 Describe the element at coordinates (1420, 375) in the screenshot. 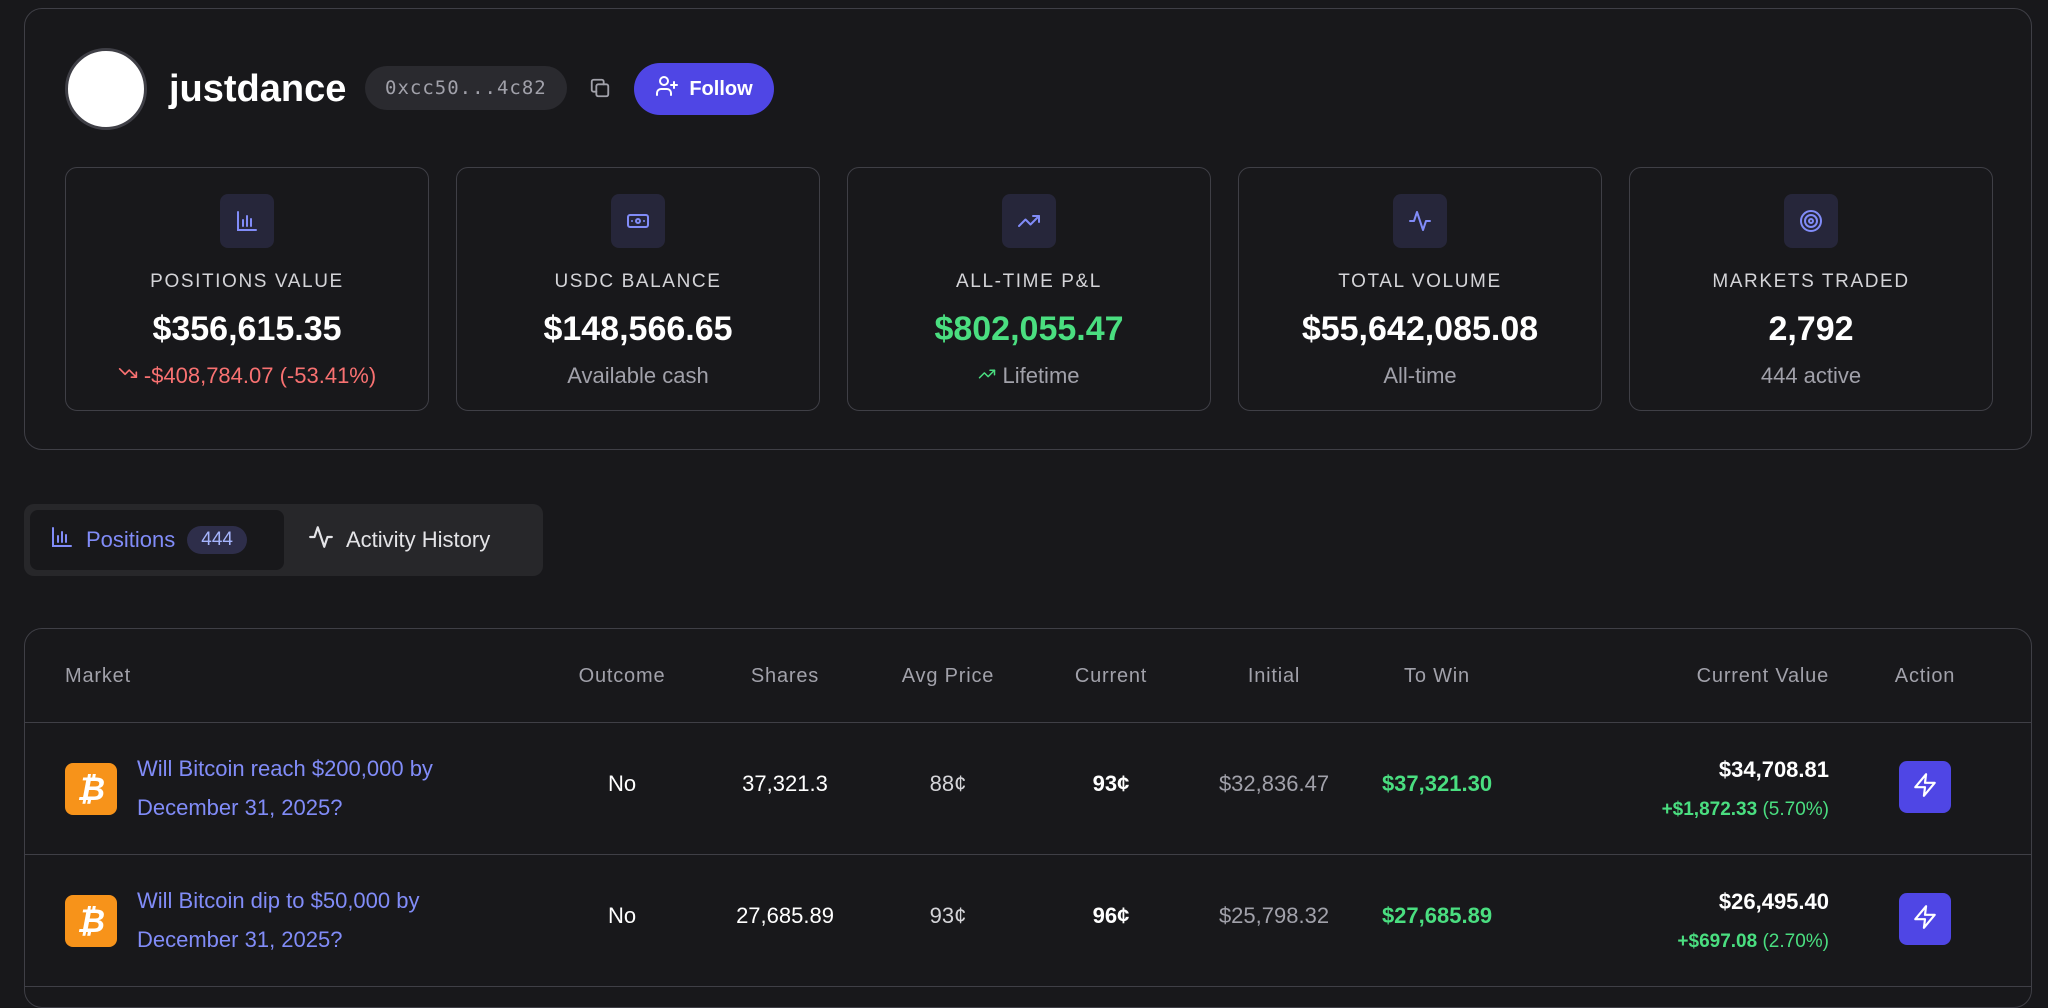

I see `stat-sub: All-time` at that location.